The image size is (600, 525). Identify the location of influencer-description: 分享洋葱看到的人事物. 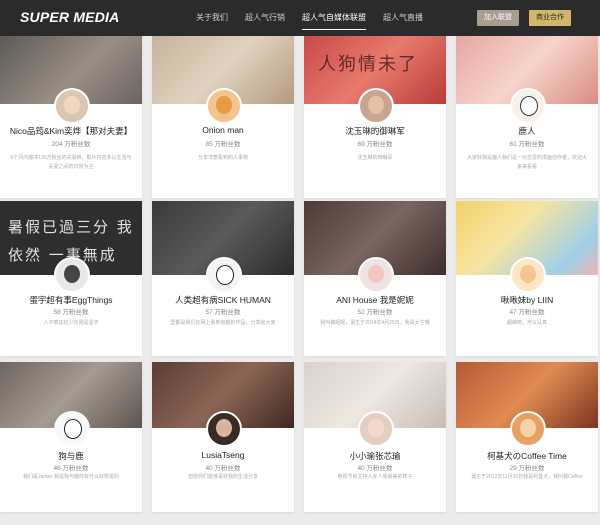
(222, 158).